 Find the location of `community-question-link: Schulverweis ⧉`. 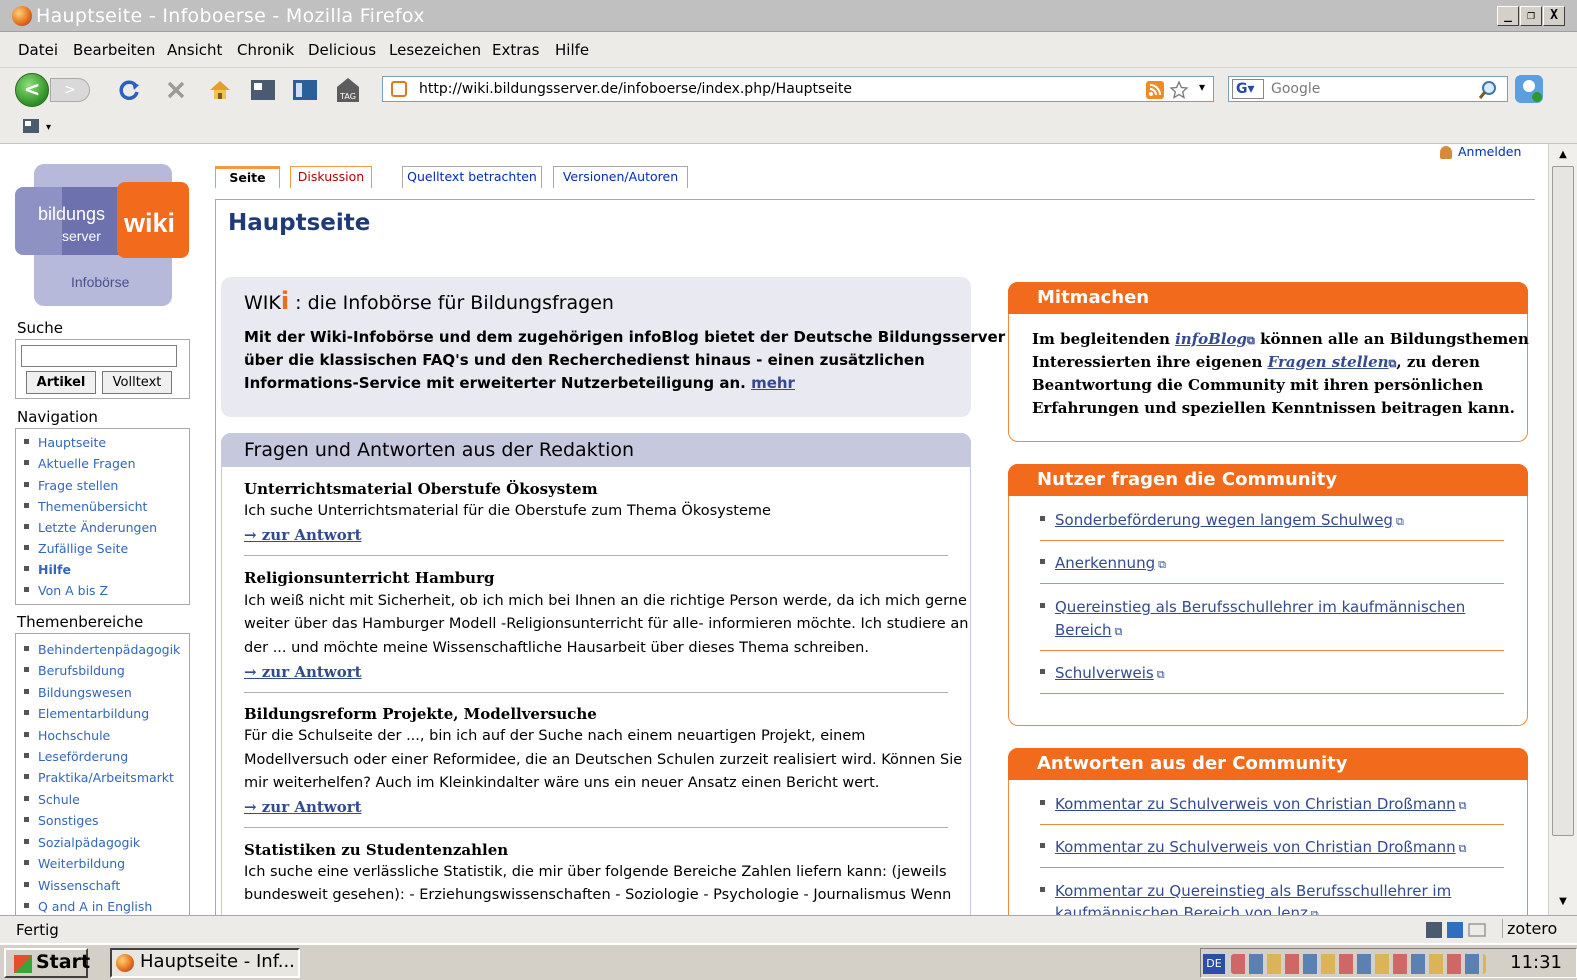

community-question-link: Schulverweis ⧉ is located at coordinates (1102, 673).